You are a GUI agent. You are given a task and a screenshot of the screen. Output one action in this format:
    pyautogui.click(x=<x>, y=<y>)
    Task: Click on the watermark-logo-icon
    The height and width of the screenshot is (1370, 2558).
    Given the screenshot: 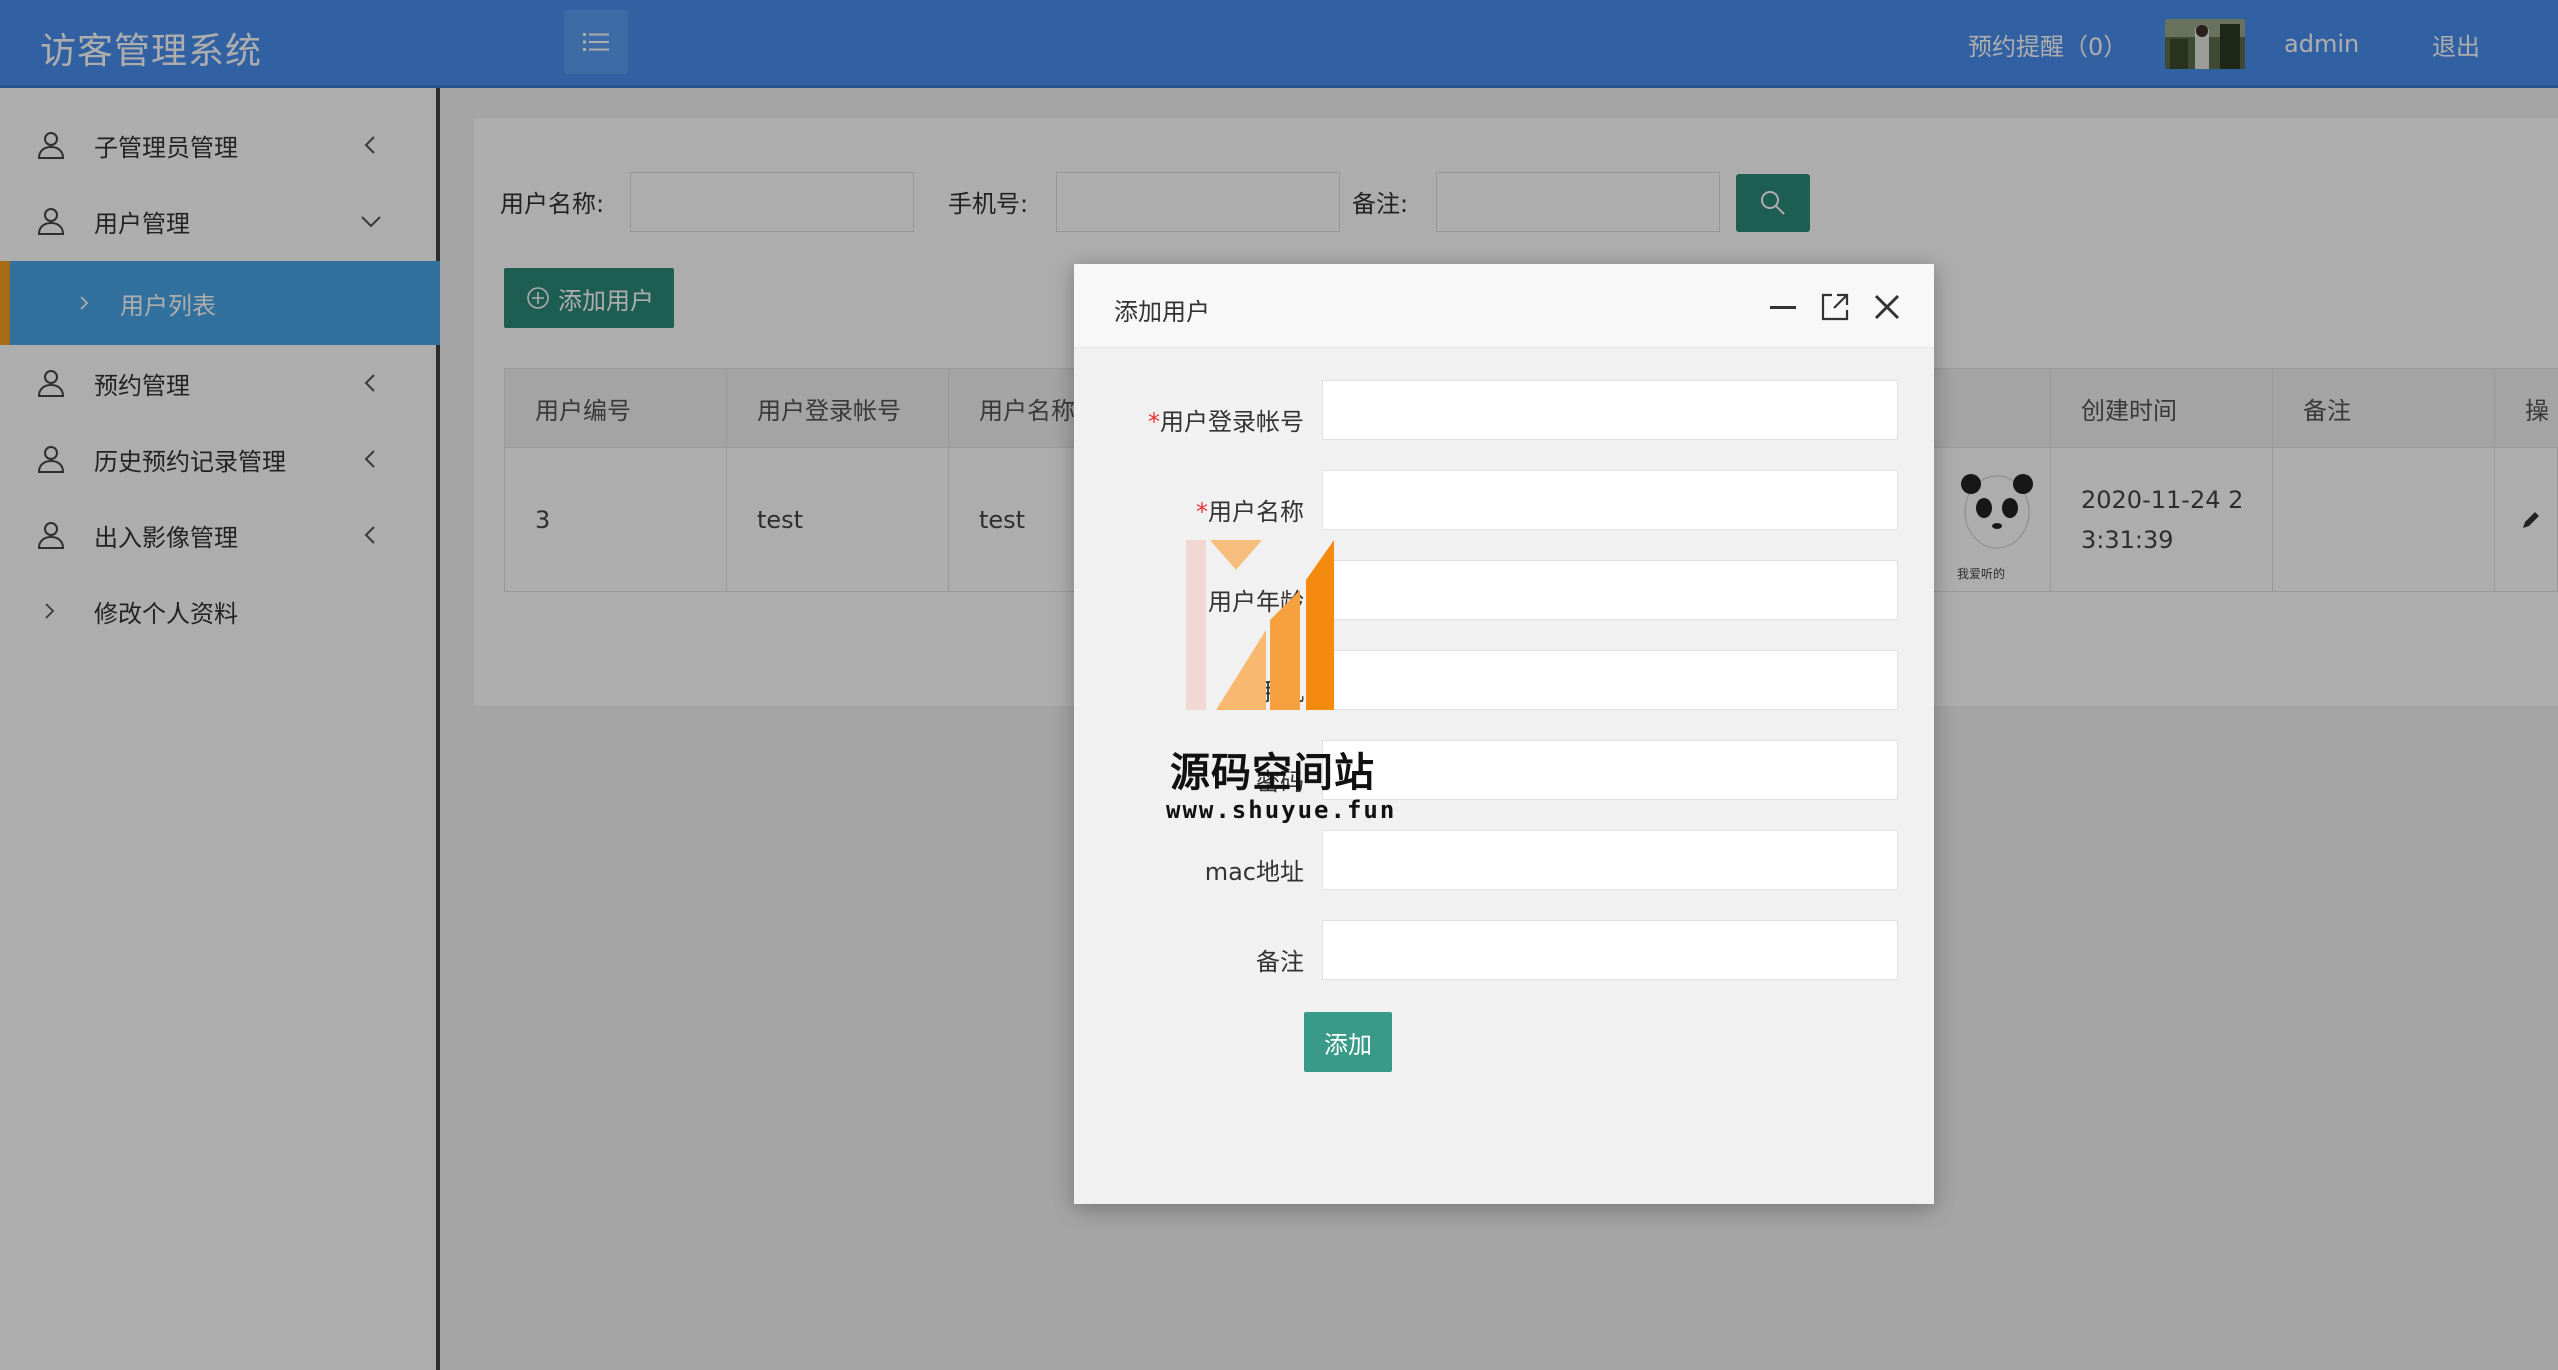 What is the action you would take?
    pyautogui.click(x=1260, y=625)
    